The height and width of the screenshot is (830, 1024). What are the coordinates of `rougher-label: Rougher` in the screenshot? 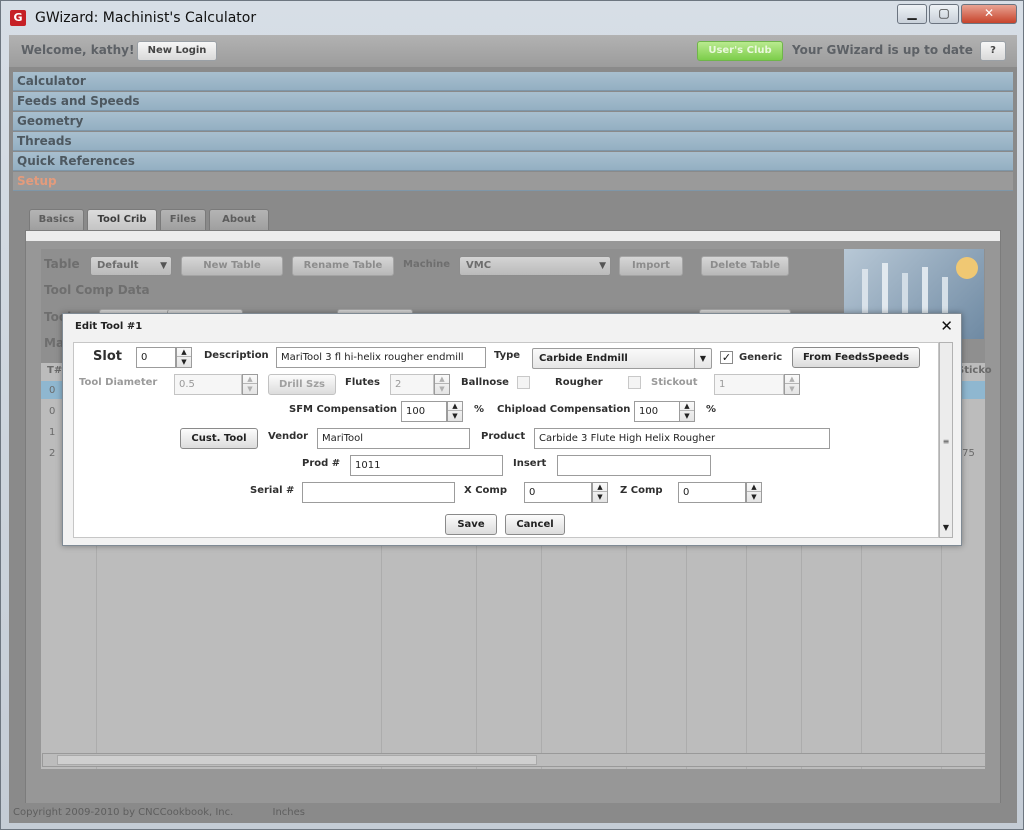 It's located at (579, 382).